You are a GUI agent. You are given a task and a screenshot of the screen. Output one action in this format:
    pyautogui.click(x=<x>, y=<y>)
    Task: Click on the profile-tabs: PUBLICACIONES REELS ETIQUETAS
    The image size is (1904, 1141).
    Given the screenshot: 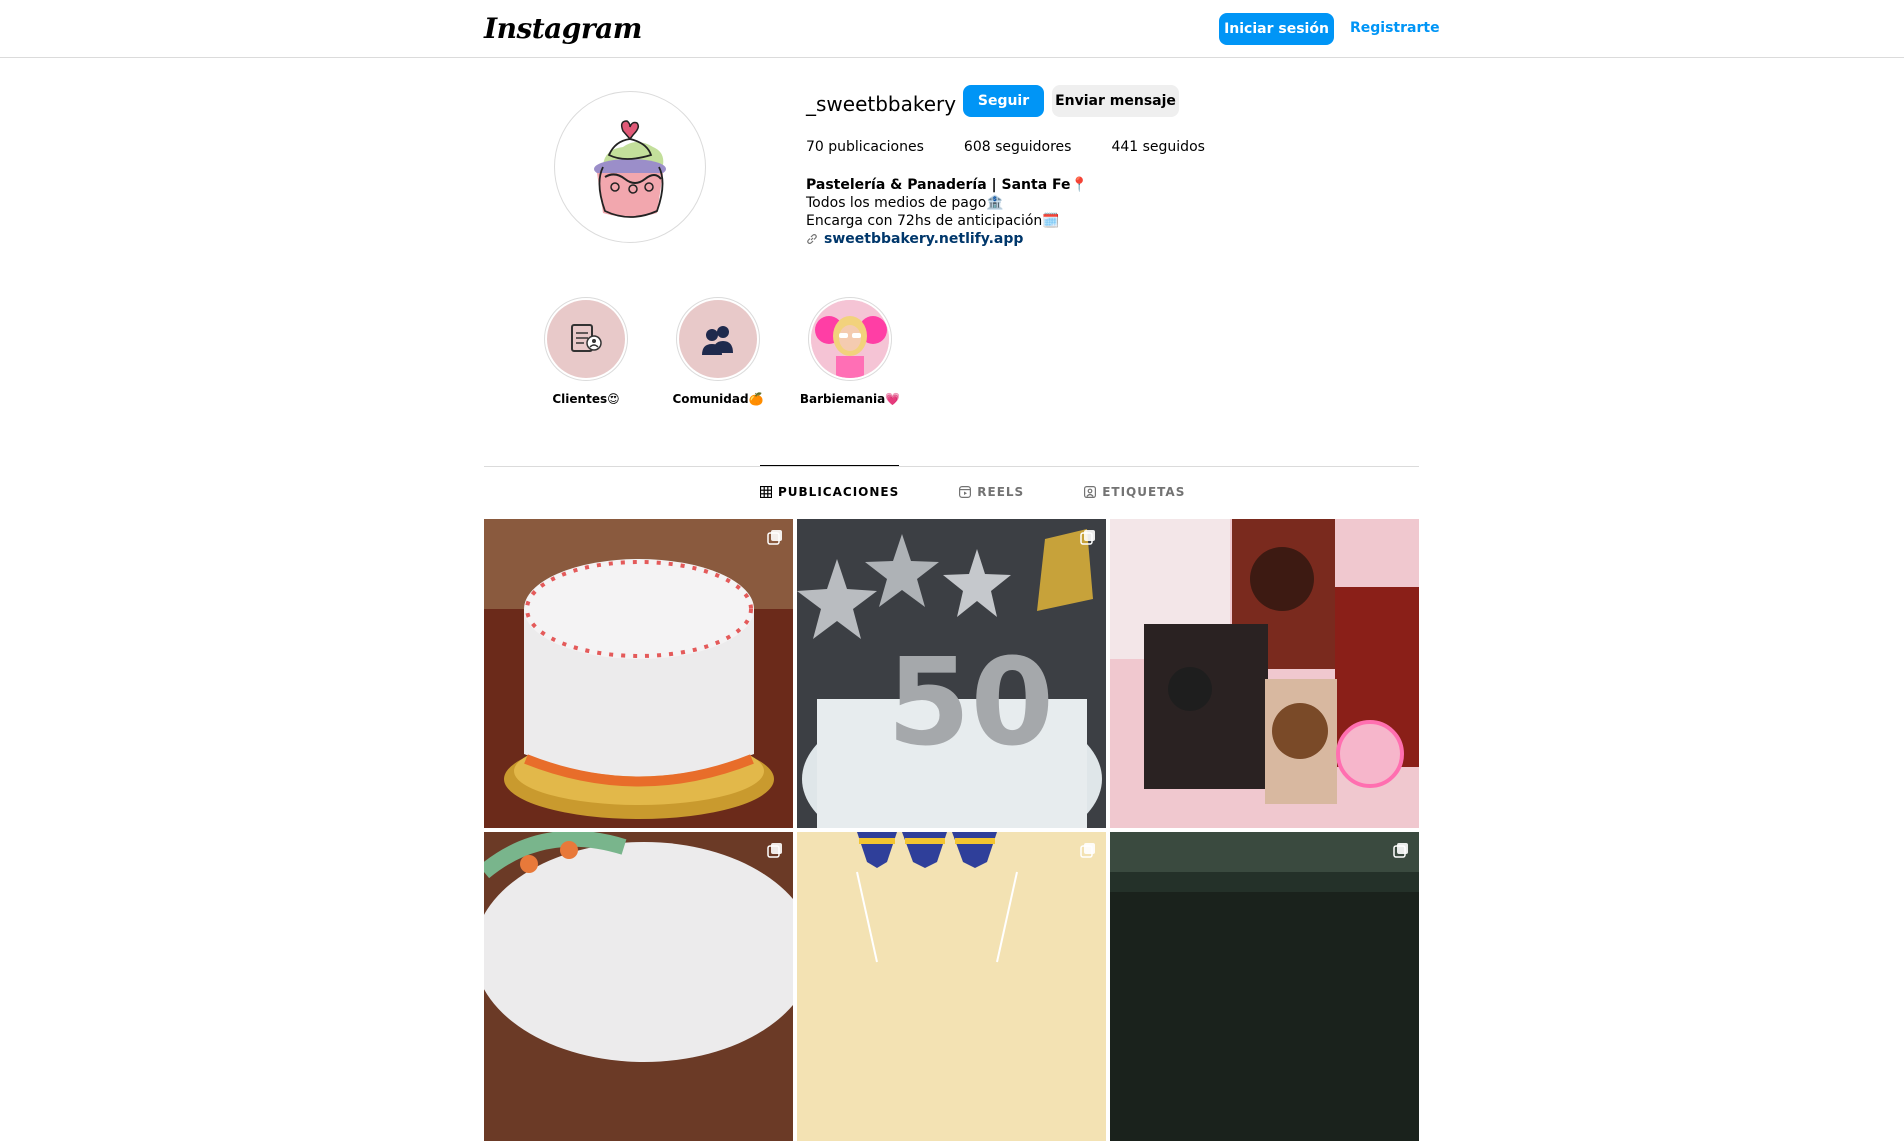 What is the action you would take?
    pyautogui.click(x=1002, y=491)
    